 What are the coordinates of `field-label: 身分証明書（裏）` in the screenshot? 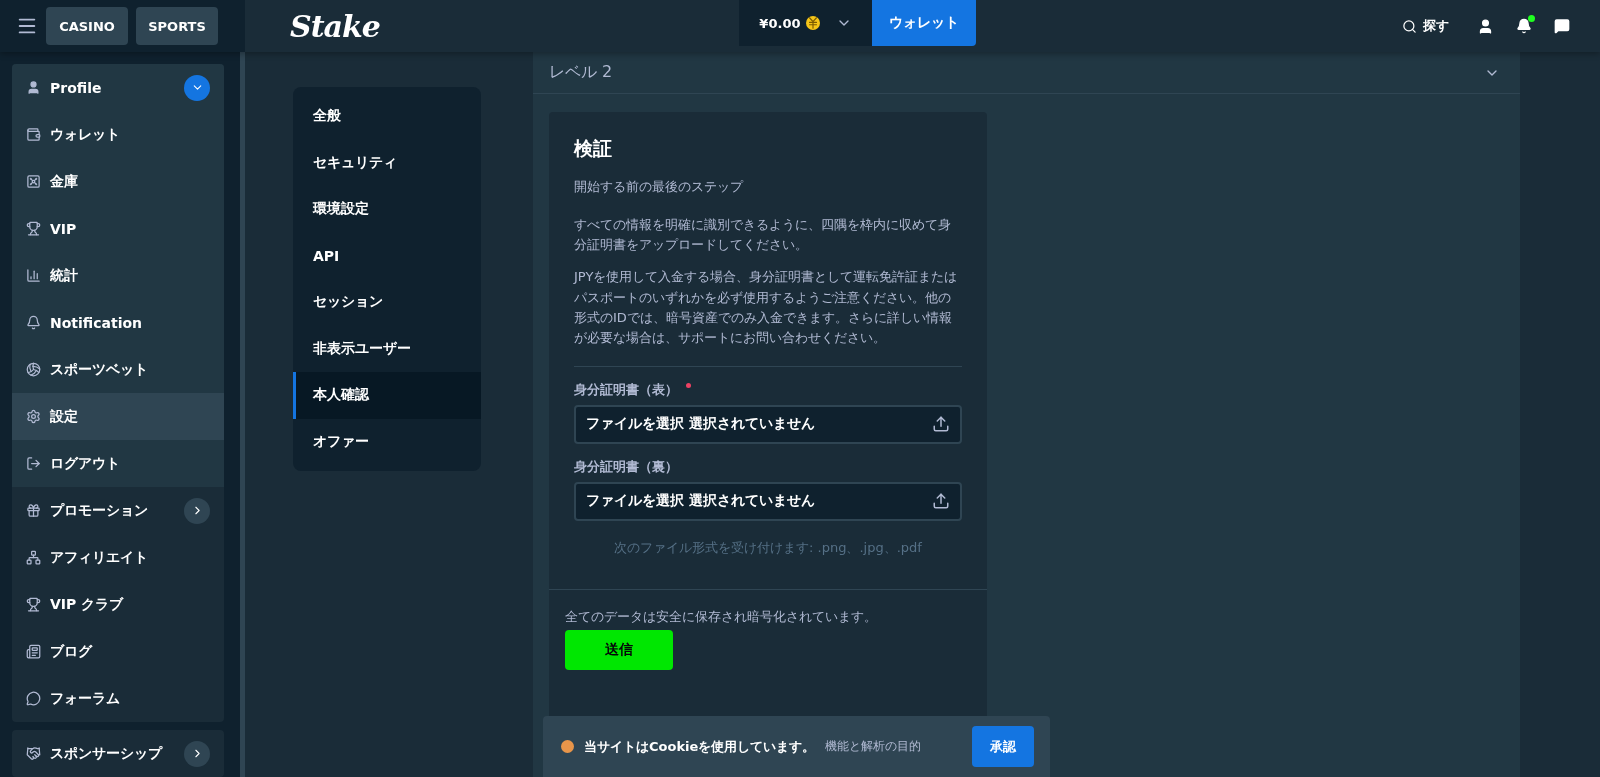 It's located at (626, 467).